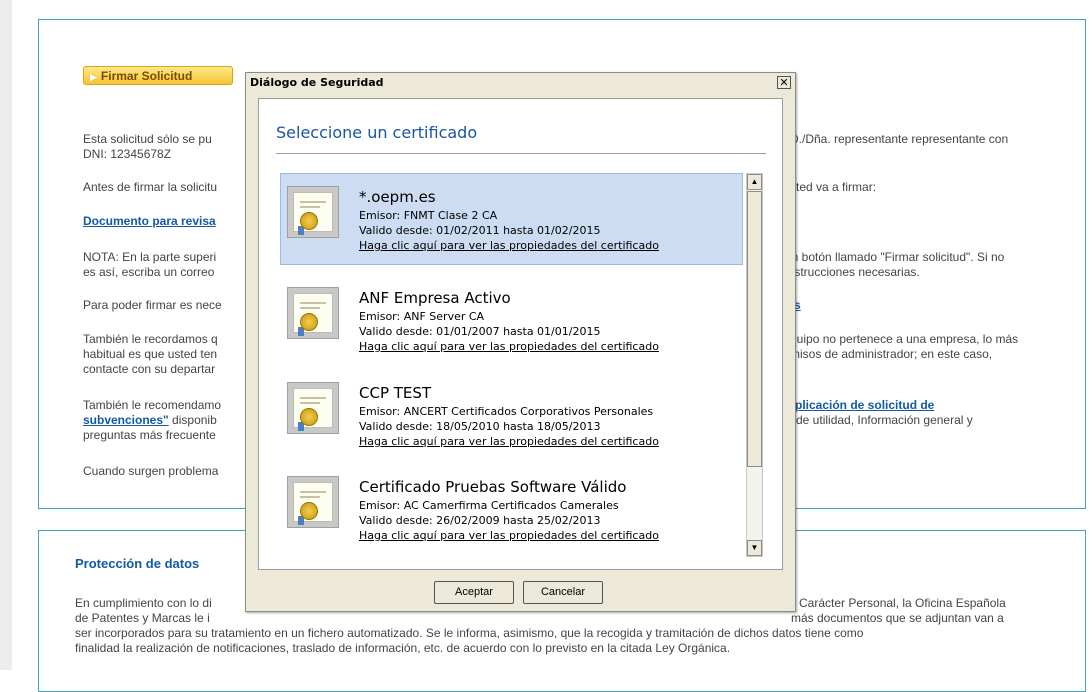  What do you see at coordinates (93, 77) in the screenshot?
I see `arrow-right-icon: ▶` at bounding box center [93, 77].